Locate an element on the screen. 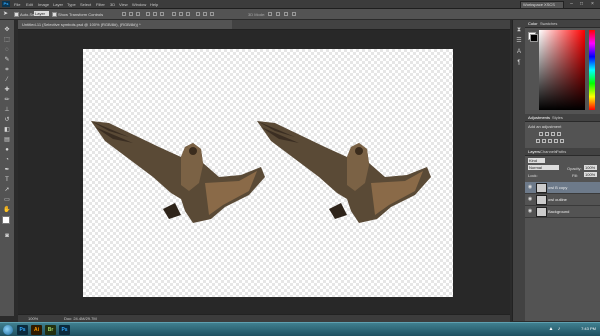 Image resolution: width=600 pixels, height=336 pixels. show-transform-checkbox is located at coordinates (54, 14).